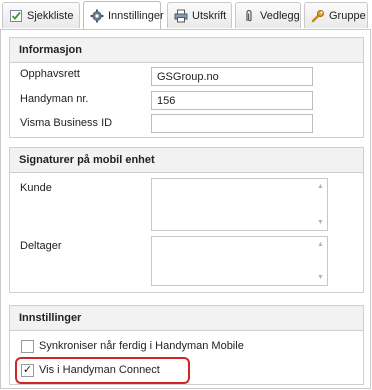 The width and height of the screenshot is (372, 390). Describe the element at coordinates (141, 346) in the screenshot. I see `synkroniser-label: Synkroniser når ferdig i Handyman Mobile` at that location.